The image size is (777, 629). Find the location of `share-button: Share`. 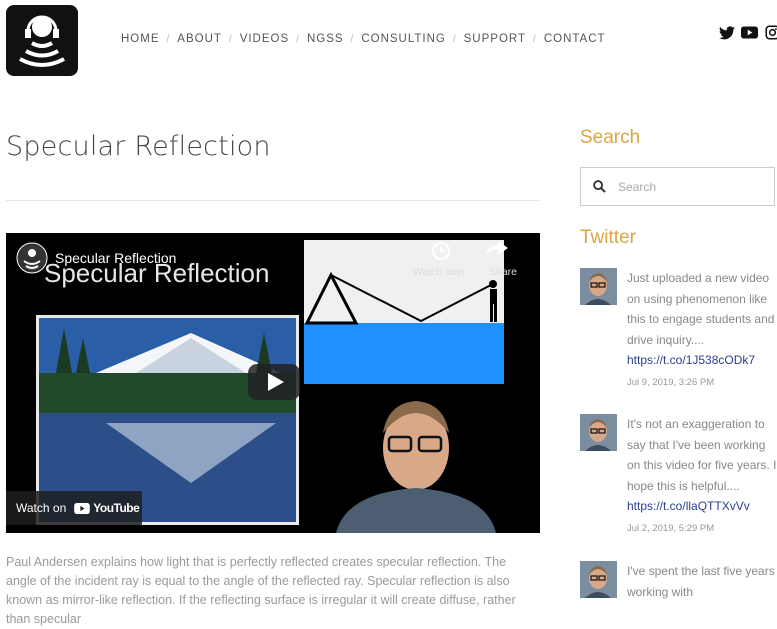

share-button: Share is located at coordinates (503, 272).